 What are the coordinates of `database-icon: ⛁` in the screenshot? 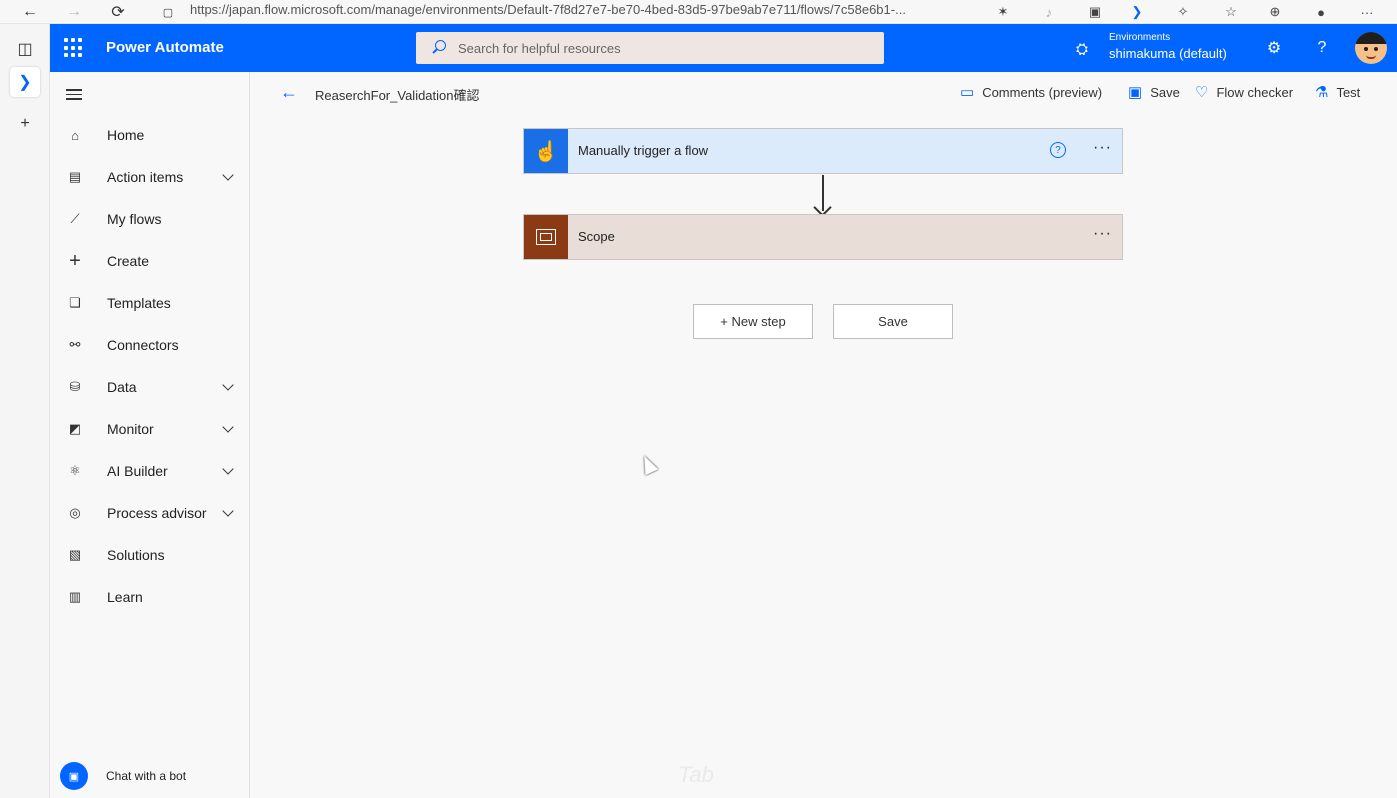 It's located at (75, 386).